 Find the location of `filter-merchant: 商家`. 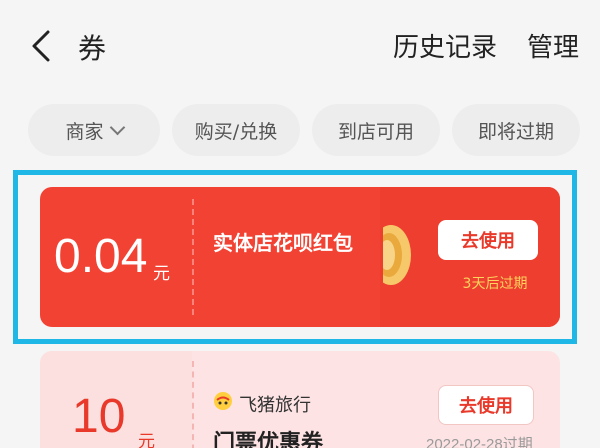

filter-merchant: 商家 is located at coordinates (94, 130).